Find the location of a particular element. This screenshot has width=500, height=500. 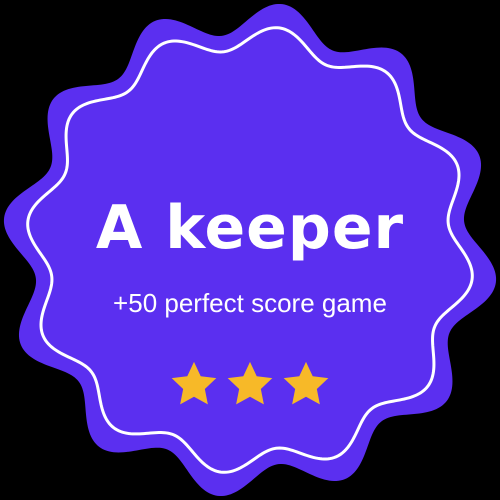

badge-title: A keeper is located at coordinates (250, 228).